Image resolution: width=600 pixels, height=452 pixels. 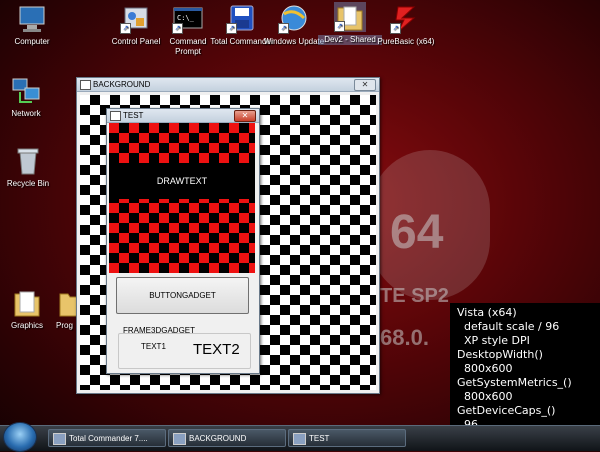 What do you see at coordinates (406, 19) in the screenshot?
I see `purebasic-icon: ↗` at bounding box center [406, 19].